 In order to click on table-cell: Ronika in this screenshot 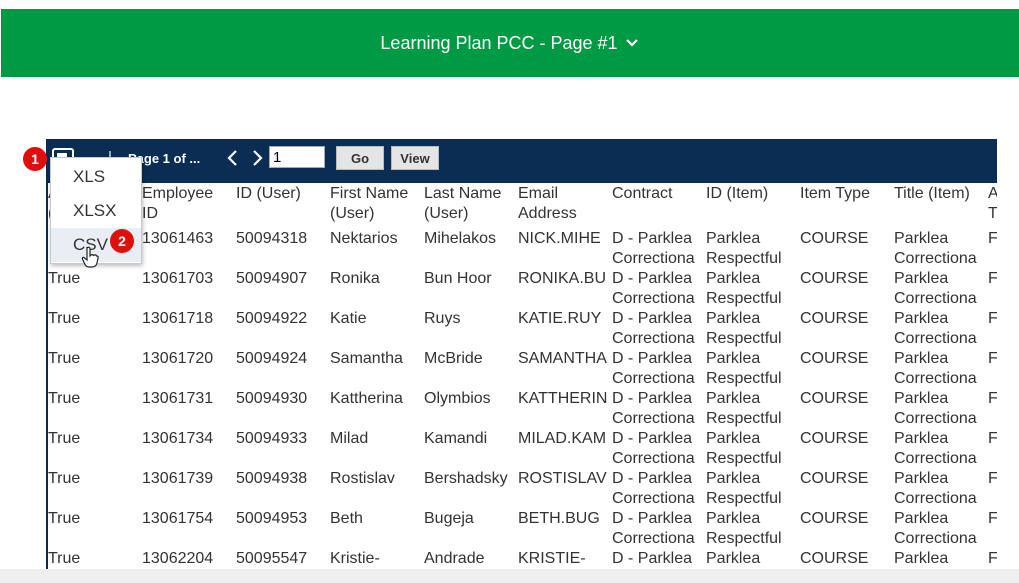, I will do `click(355, 278)`.